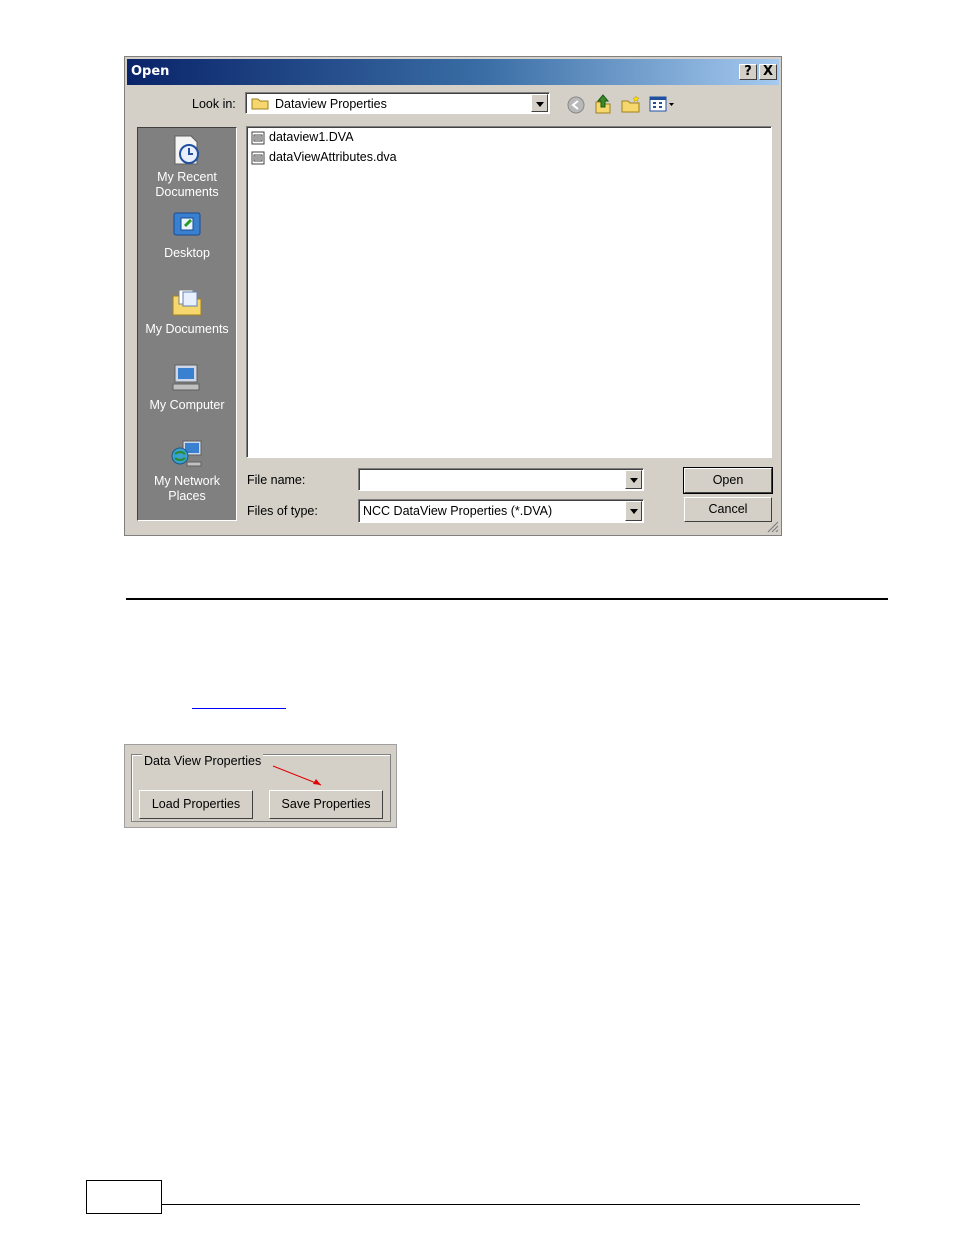  What do you see at coordinates (187, 253) in the screenshot?
I see `place-label: Desktop` at bounding box center [187, 253].